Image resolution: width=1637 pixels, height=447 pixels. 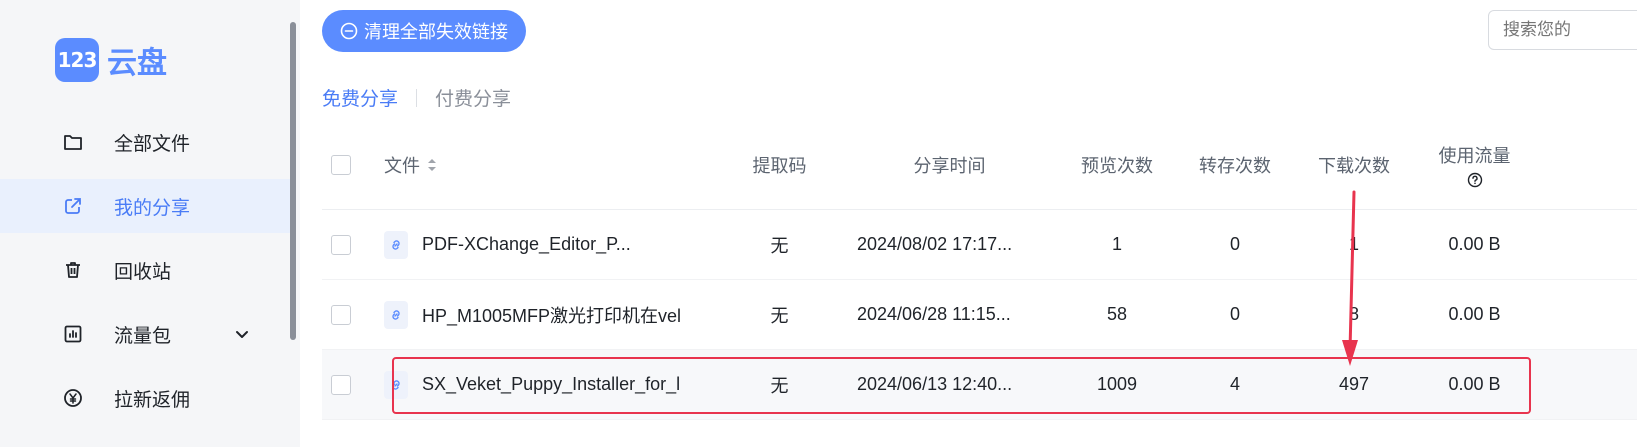 What do you see at coordinates (1475, 180) in the screenshot?
I see `help-icon` at bounding box center [1475, 180].